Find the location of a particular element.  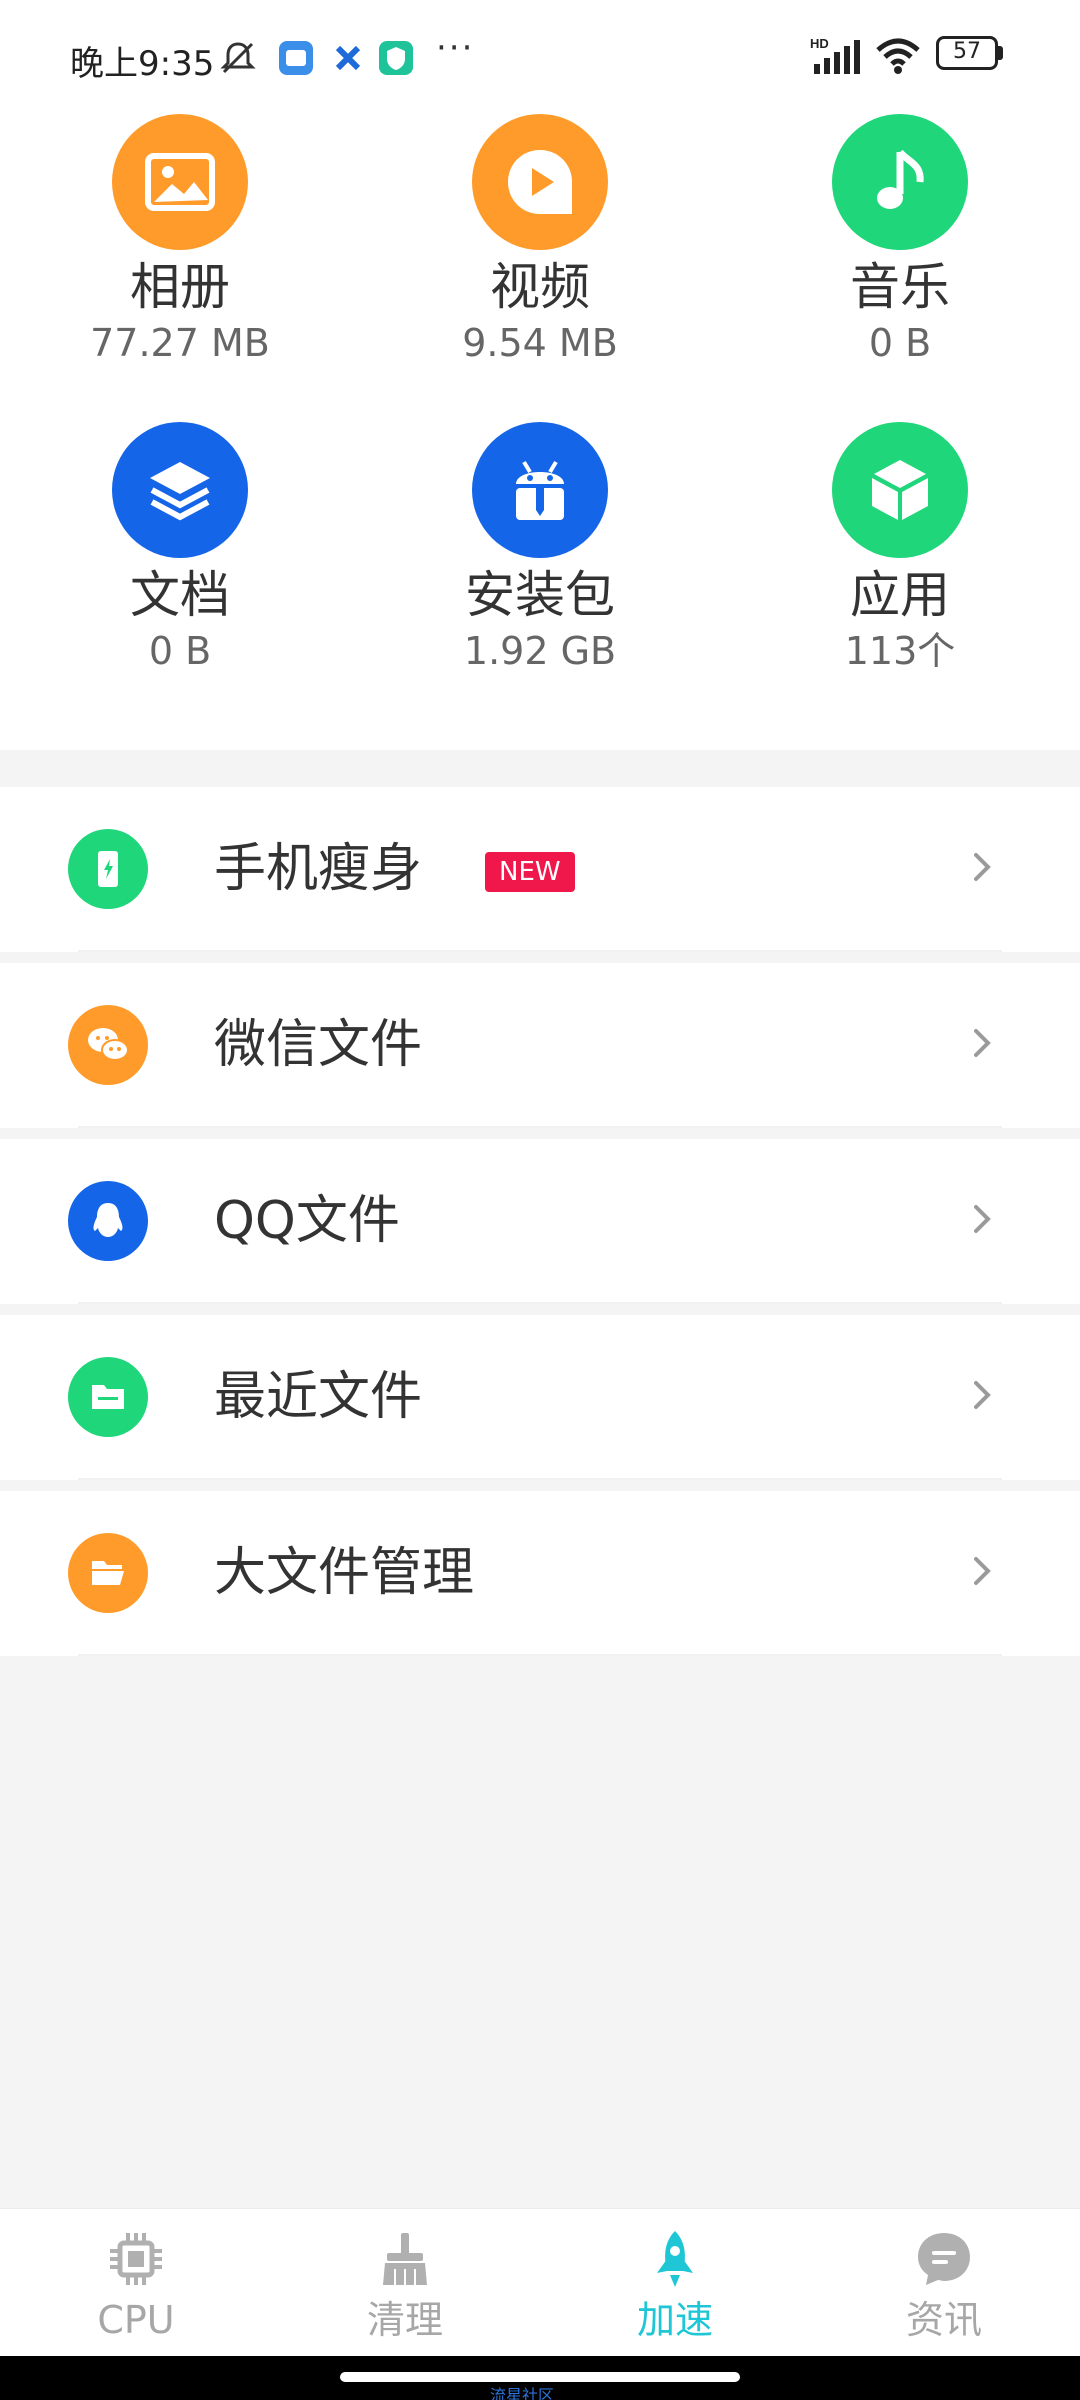

app-notification-icon is located at coordinates (296, 58).